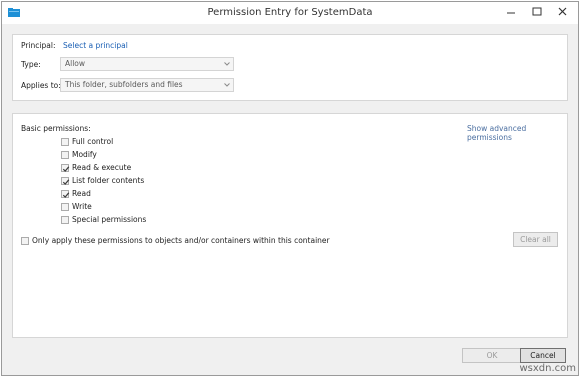 Image resolution: width=582 pixels, height=380 pixels. What do you see at coordinates (124, 84) in the screenshot?
I see `applies-to-select-value: This folder, subfolders and files` at bounding box center [124, 84].